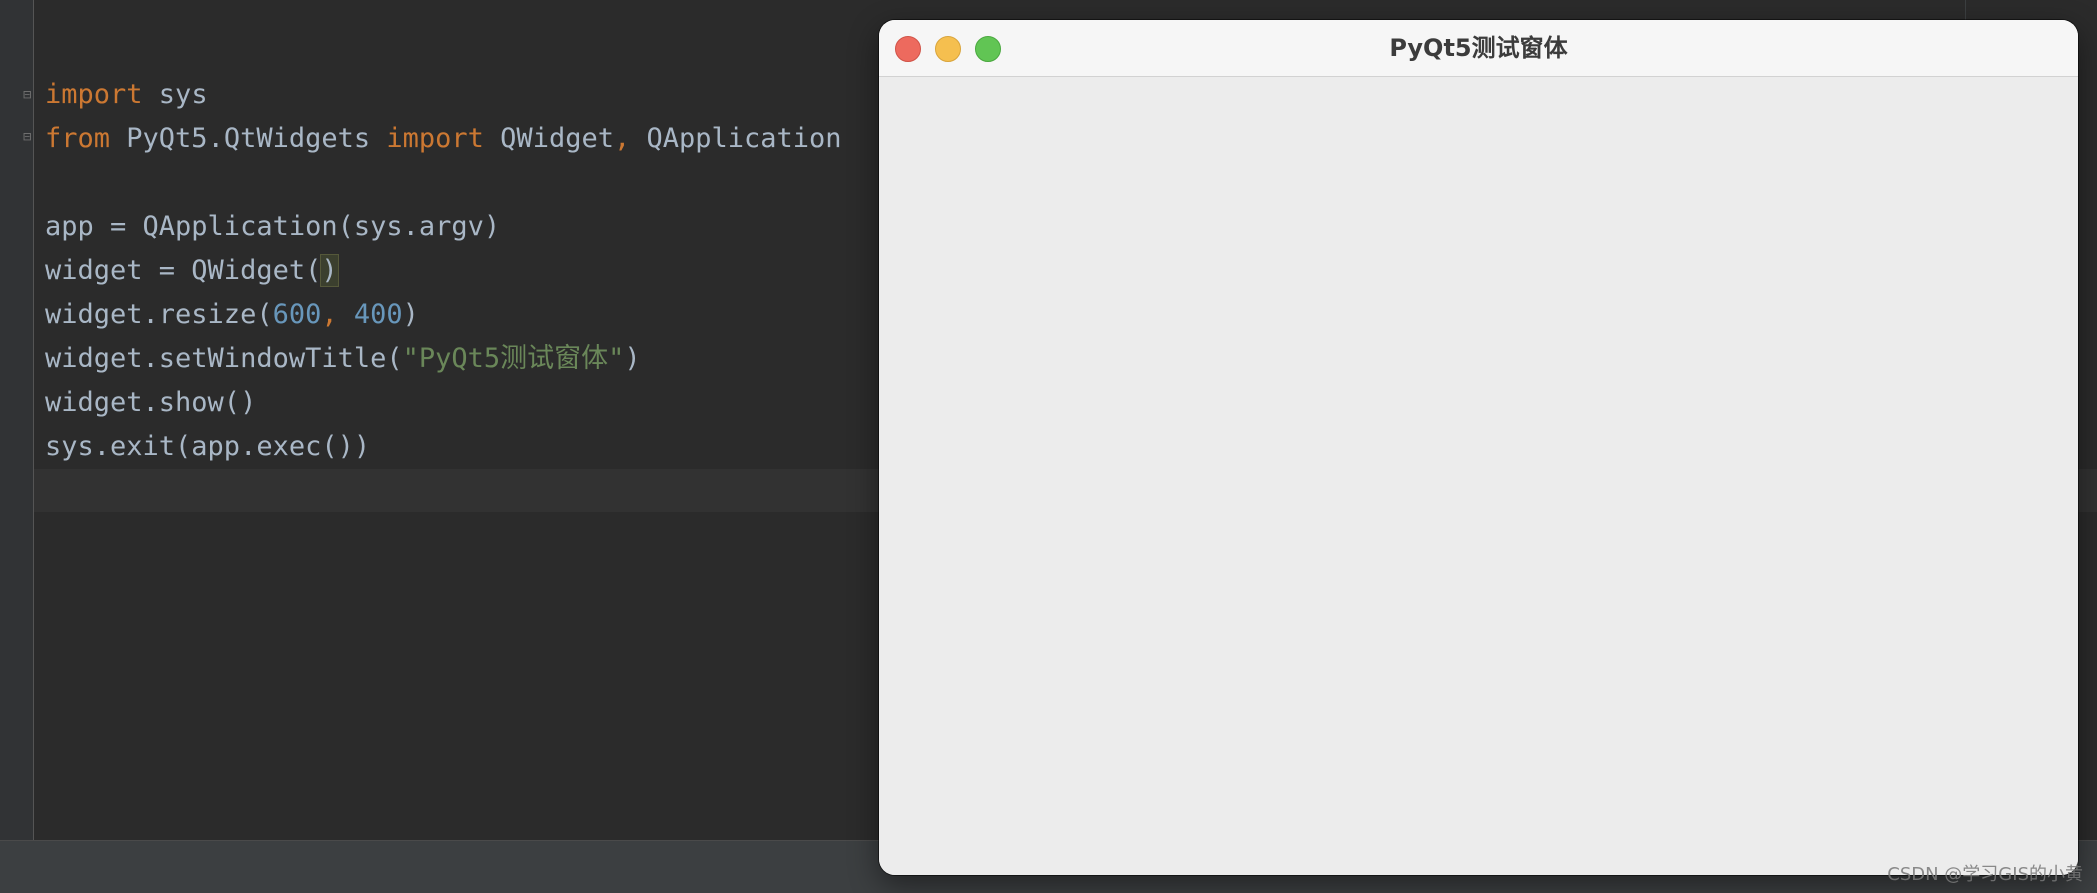 This screenshot has width=2097, height=893. I want to click on code-token: QWidget, so click(549, 138).